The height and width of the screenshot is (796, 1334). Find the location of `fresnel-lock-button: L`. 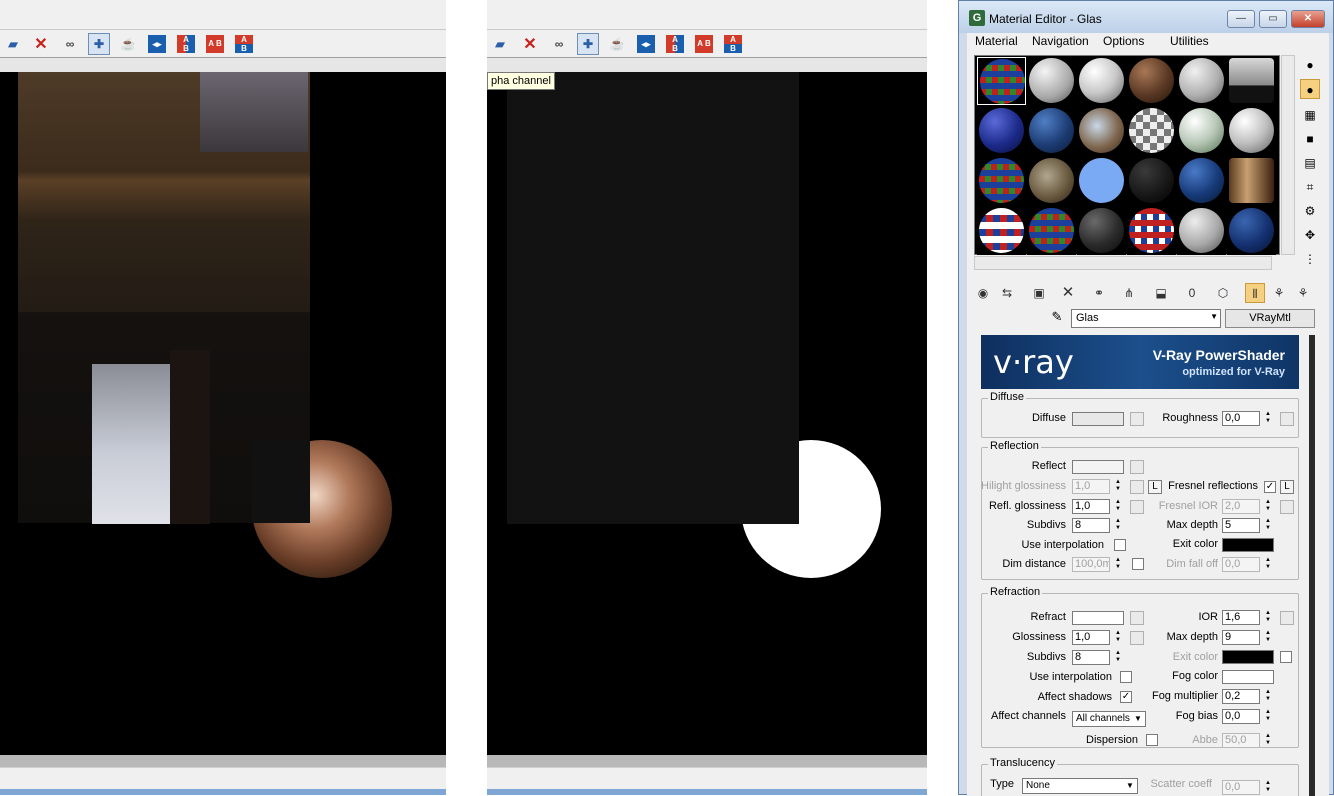

fresnel-lock-button: L is located at coordinates (1287, 487).